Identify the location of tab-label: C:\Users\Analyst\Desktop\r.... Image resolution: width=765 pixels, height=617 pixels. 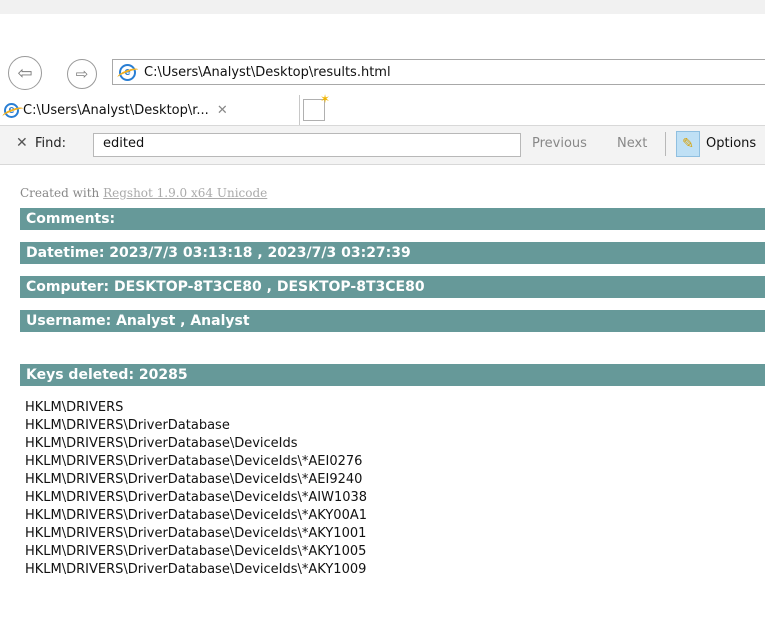
(116, 110).